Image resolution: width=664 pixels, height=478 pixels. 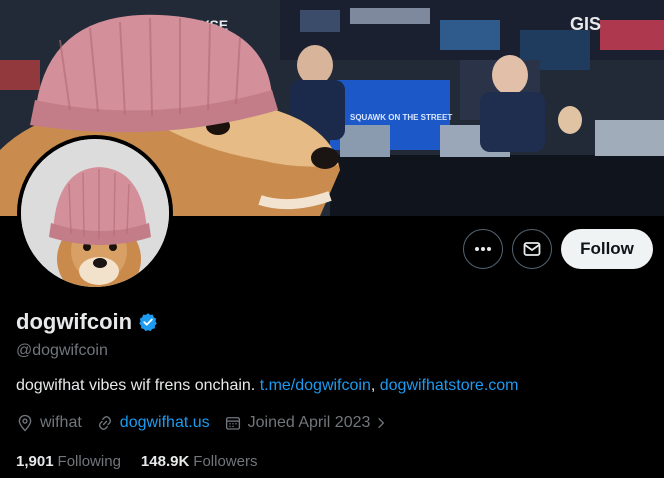 What do you see at coordinates (165, 461) in the screenshot?
I see `followers-count: 148.9K` at bounding box center [165, 461].